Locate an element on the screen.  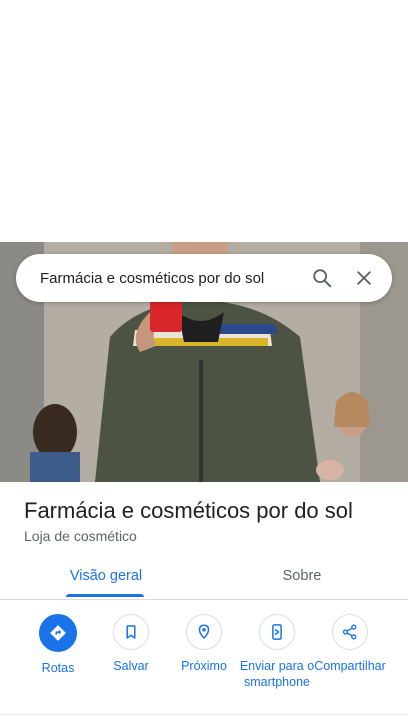
tab-overview: Visão geral is located at coordinates (106, 576).